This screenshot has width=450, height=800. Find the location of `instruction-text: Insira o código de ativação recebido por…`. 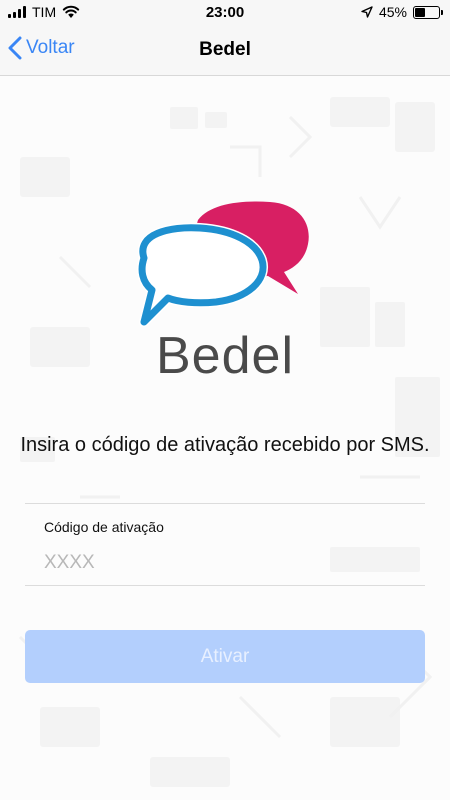

instruction-text: Insira o código de ativação recebido por… is located at coordinates (225, 445).